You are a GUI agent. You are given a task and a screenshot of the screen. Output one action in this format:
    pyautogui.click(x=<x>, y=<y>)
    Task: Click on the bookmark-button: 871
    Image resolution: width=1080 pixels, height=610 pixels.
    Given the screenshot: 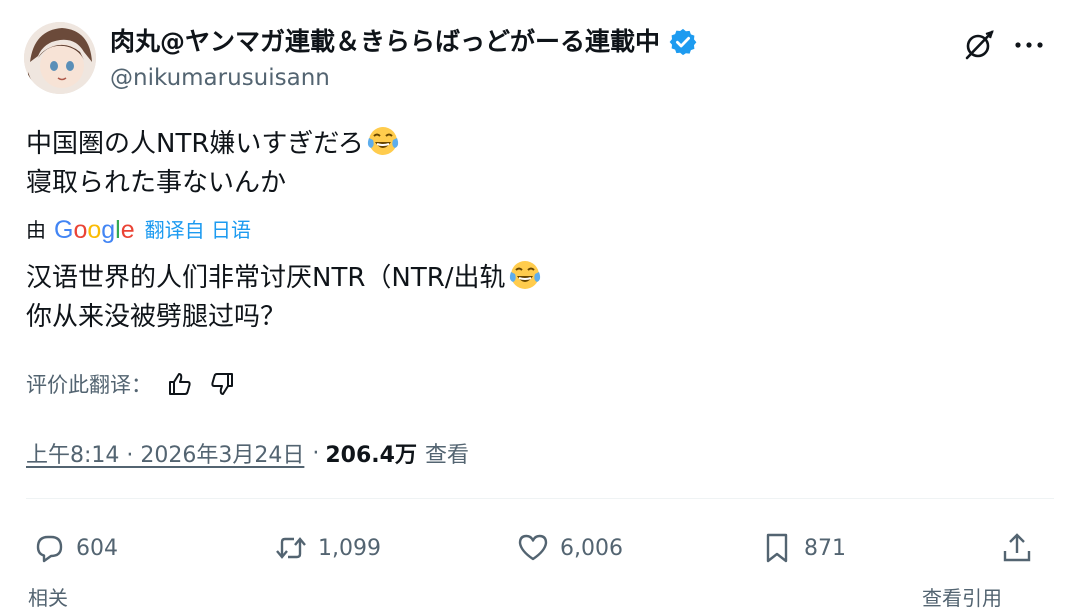 What is the action you would take?
    pyautogui.click(x=803, y=548)
    